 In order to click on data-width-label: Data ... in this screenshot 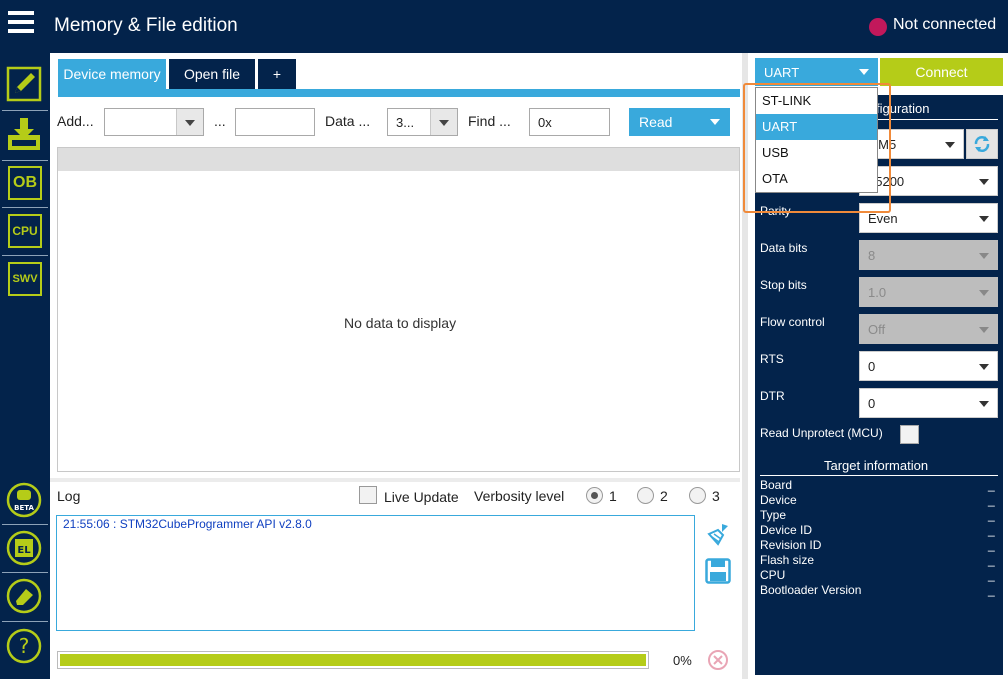, I will do `click(348, 121)`.